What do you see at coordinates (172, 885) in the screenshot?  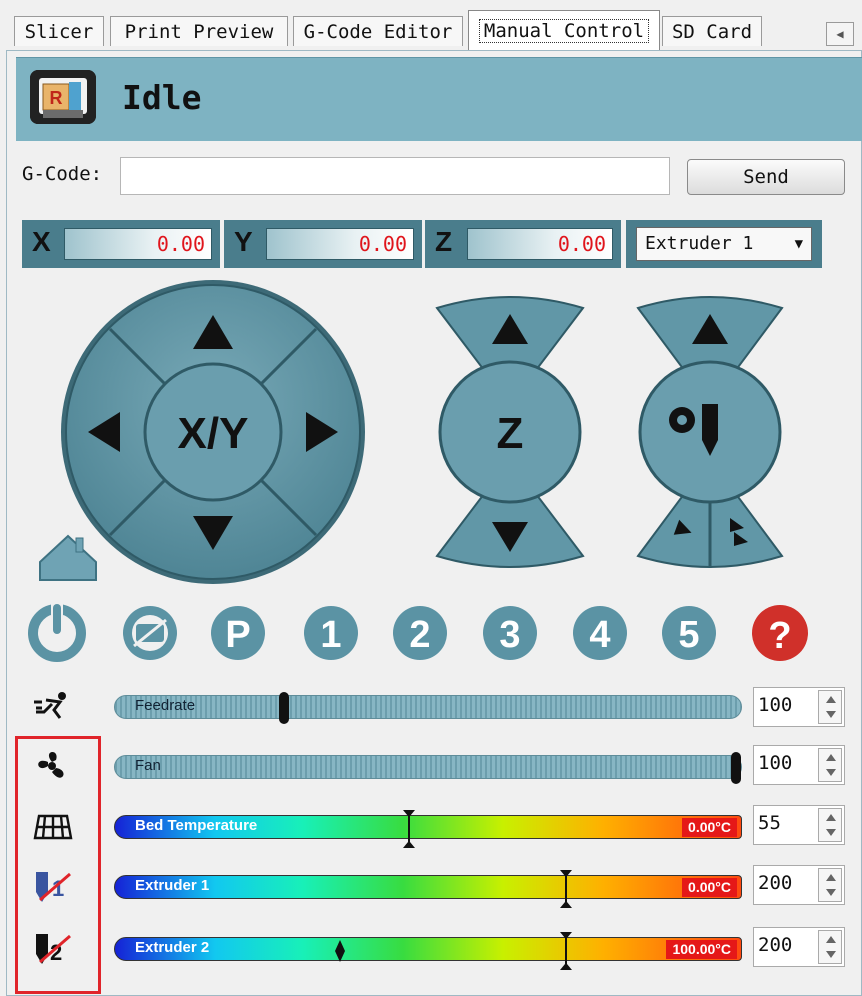 I see `extruder-1-label: Extruder 1` at bounding box center [172, 885].